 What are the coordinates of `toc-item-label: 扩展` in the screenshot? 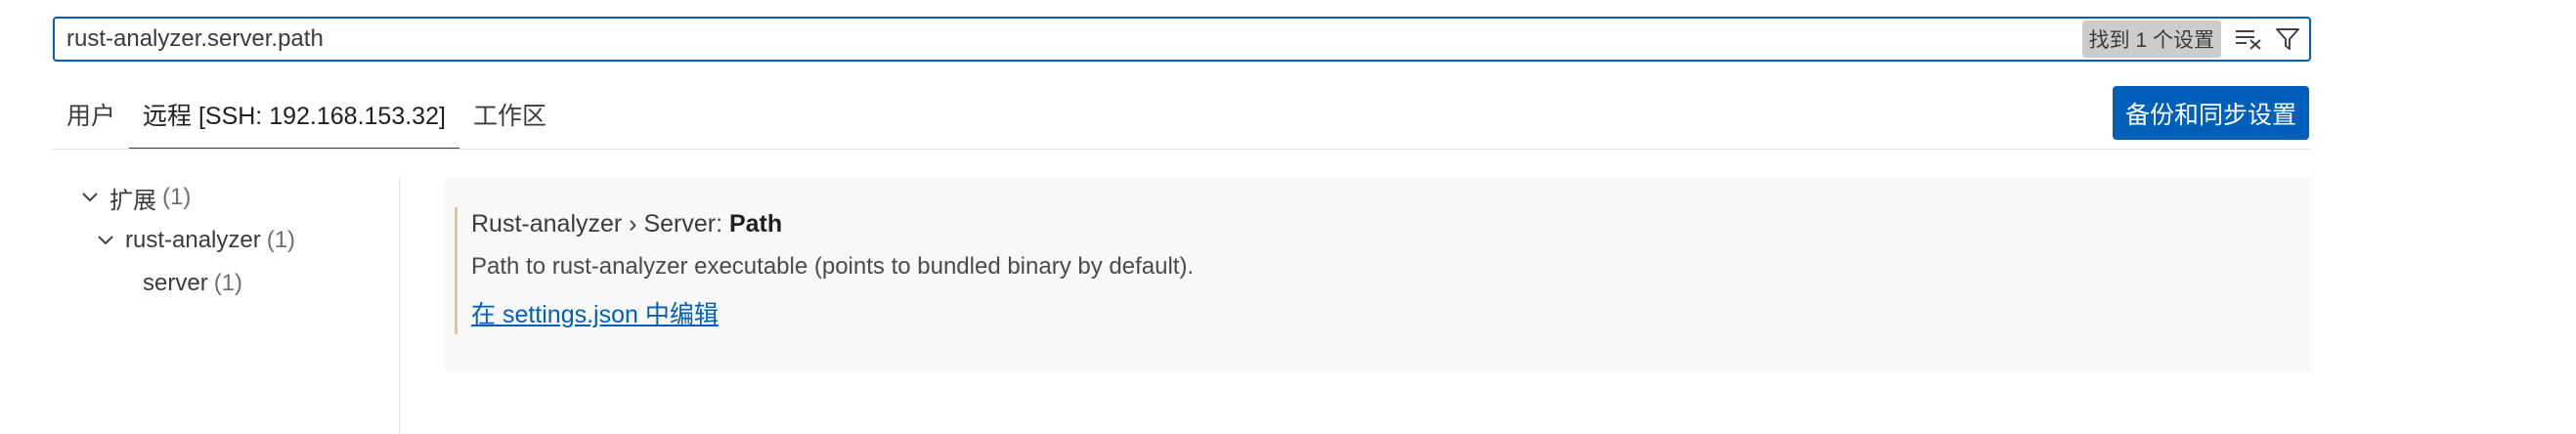 It's located at (132, 200).